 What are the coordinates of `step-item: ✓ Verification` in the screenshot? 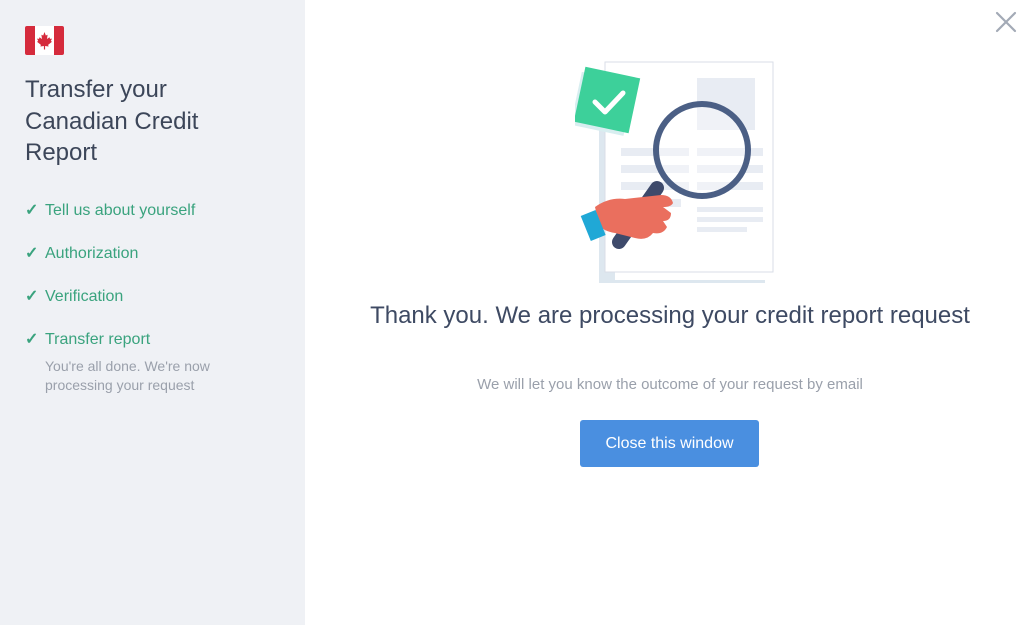 It's located at (152, 296).